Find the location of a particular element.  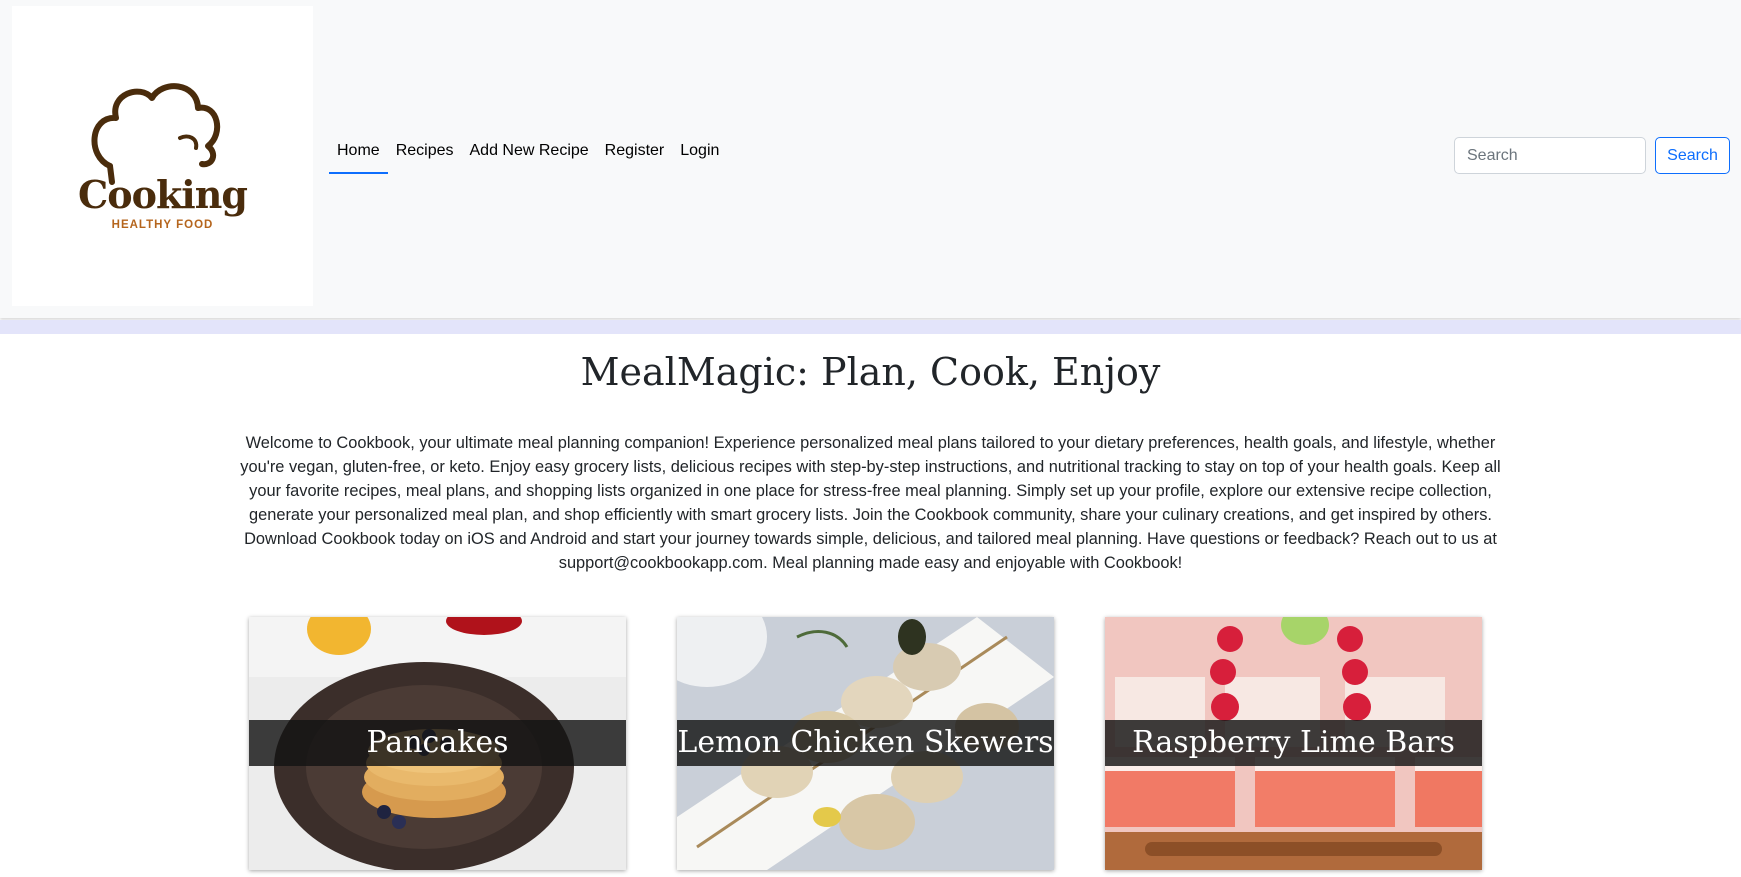

recipe-card-title: Lemon Chicken Skewers is located at coordinates (865, 743).